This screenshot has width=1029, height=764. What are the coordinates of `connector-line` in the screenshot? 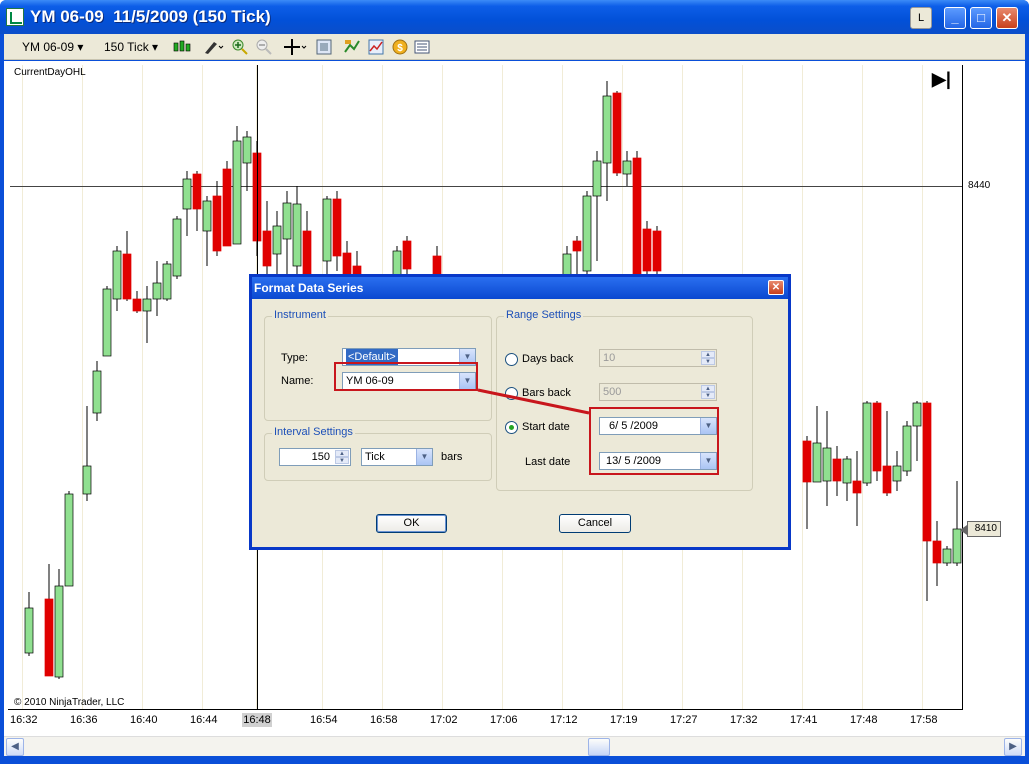 It's located at (533, 401).